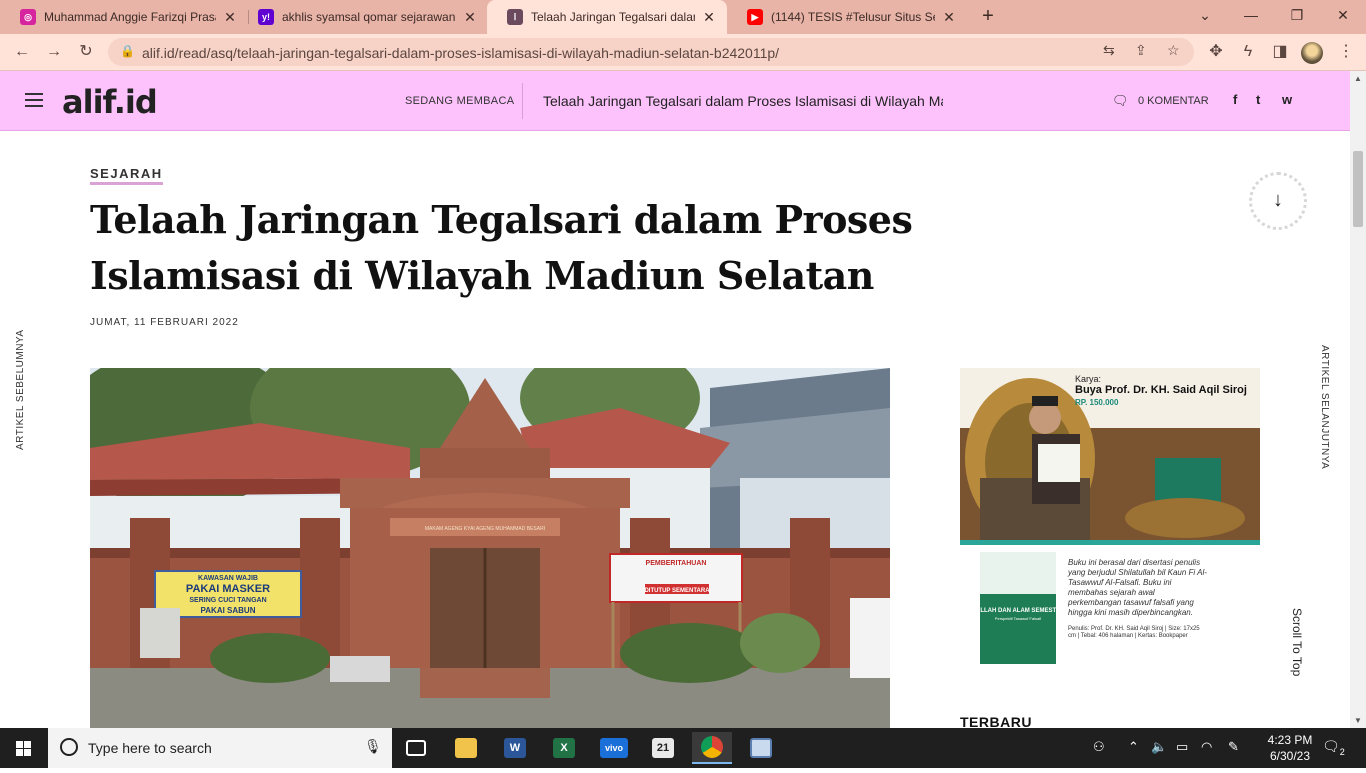  I want to click on scroll-to-top-link: Scroll To Top, so click(1298, 648).